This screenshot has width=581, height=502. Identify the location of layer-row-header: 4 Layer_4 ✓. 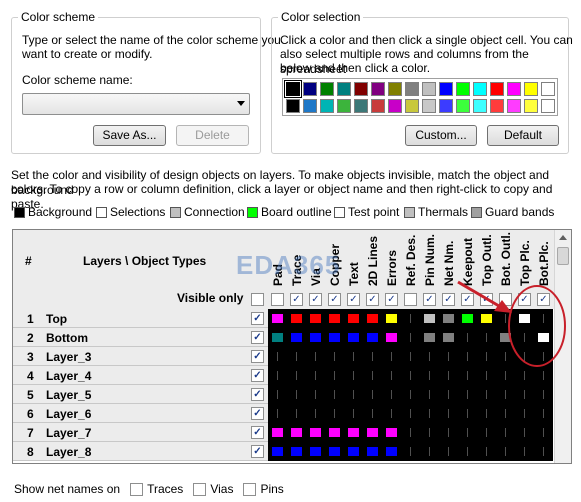
(140, 375).